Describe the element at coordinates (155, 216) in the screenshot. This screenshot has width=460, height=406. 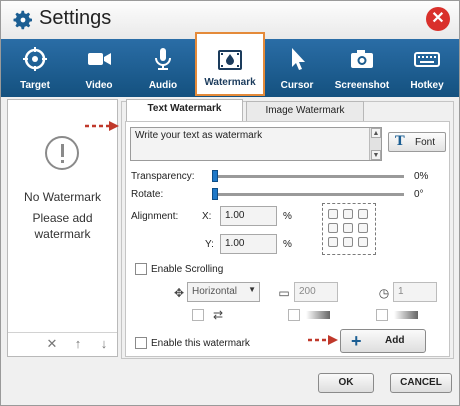
I see `alignment-label: Alignment:` at that location.